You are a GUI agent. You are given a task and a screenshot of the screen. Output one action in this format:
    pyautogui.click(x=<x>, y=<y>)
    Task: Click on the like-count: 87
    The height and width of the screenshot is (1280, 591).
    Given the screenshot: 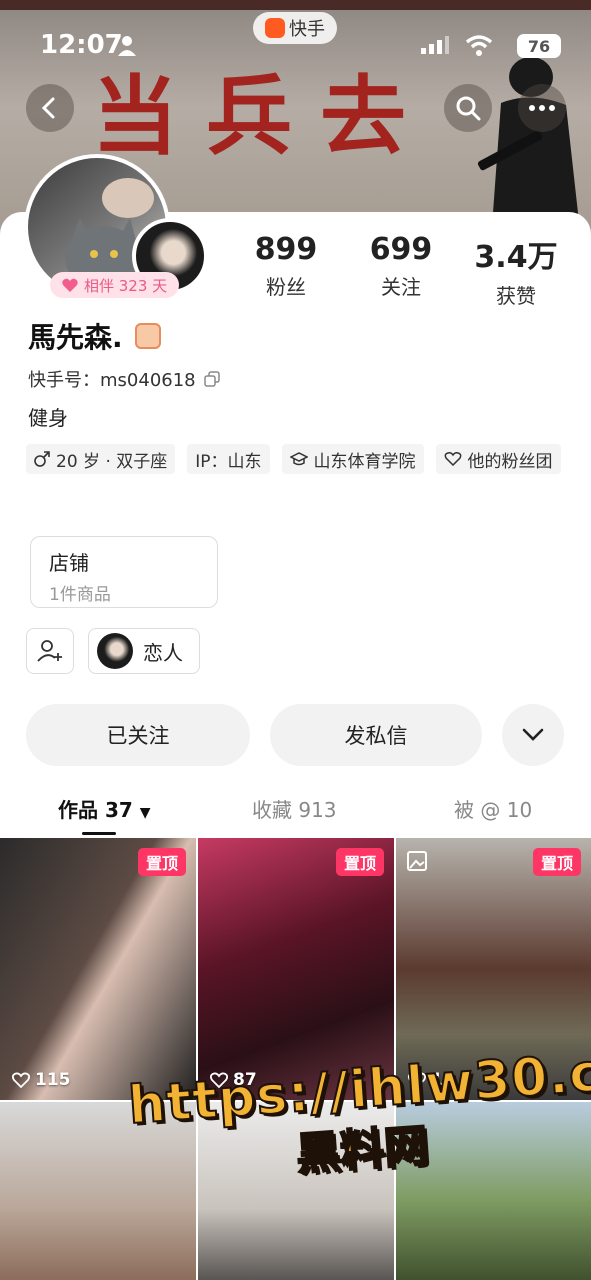 What is the action you would take?
    pyautogui.click(x=233, y=1080)
    